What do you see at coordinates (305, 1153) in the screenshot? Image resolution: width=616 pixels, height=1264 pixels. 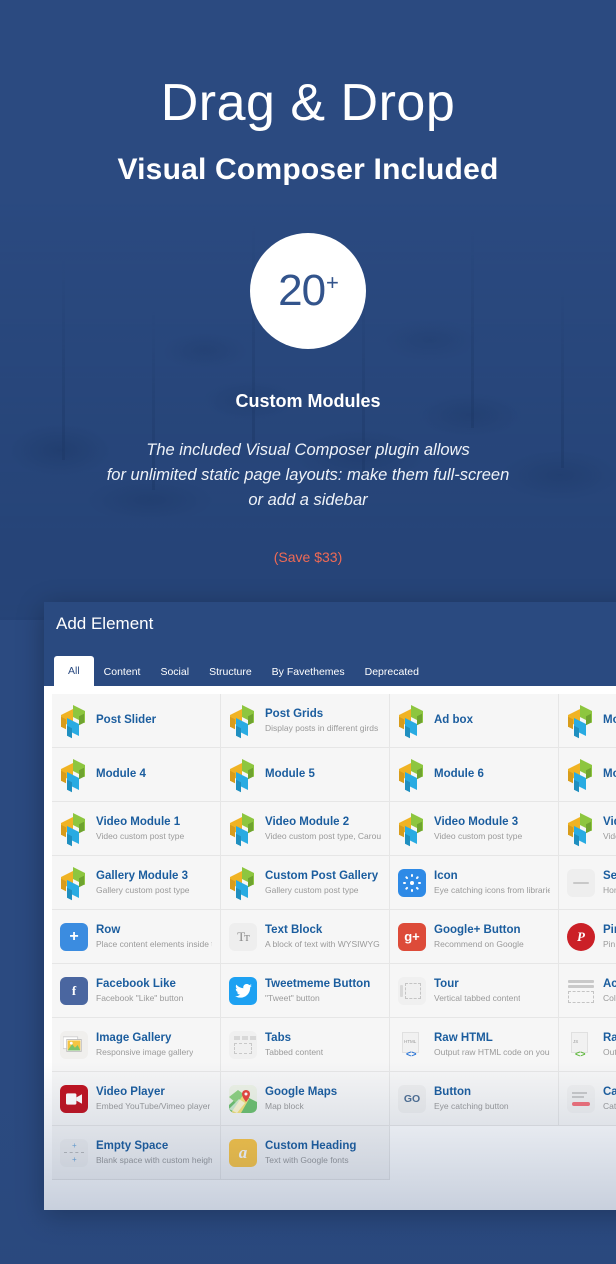 I see `element-item: a Custom Heading Text with Google fonts` at bounding box center [305, 1153].